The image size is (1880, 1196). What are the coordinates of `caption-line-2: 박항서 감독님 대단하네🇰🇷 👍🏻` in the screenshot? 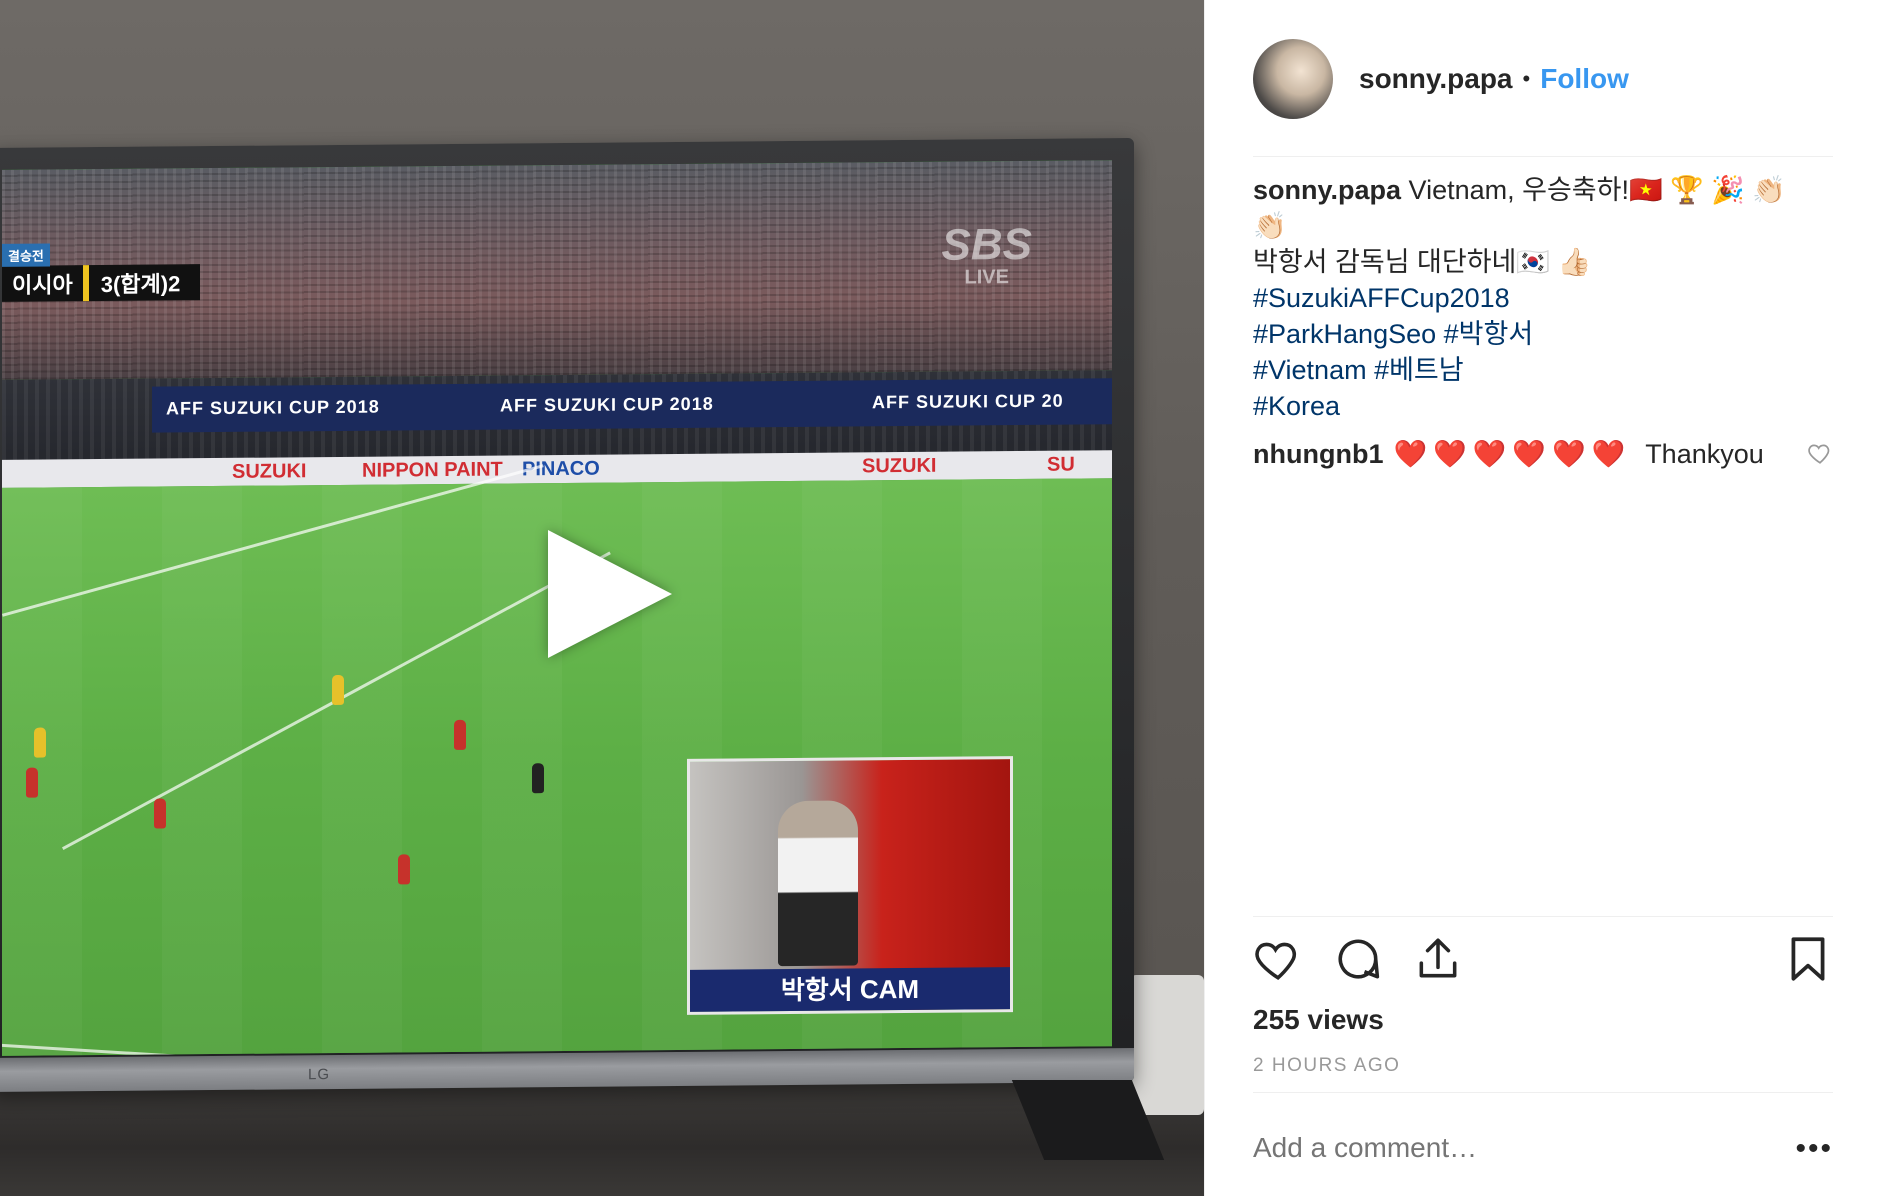 It's located at (1422, 262).